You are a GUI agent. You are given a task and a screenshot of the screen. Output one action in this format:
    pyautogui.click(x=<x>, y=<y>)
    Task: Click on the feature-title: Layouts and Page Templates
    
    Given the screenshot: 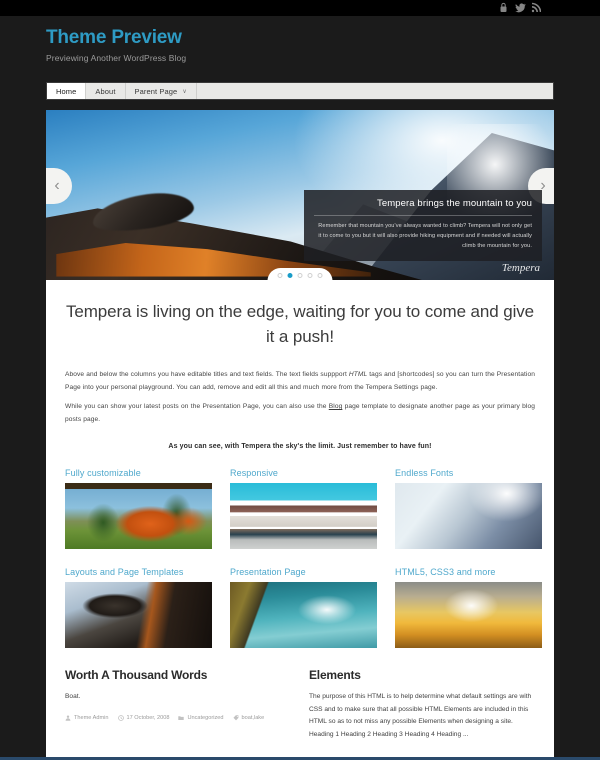 What is the action you would take?
    pyautogui.click(x=138, y=572)
    